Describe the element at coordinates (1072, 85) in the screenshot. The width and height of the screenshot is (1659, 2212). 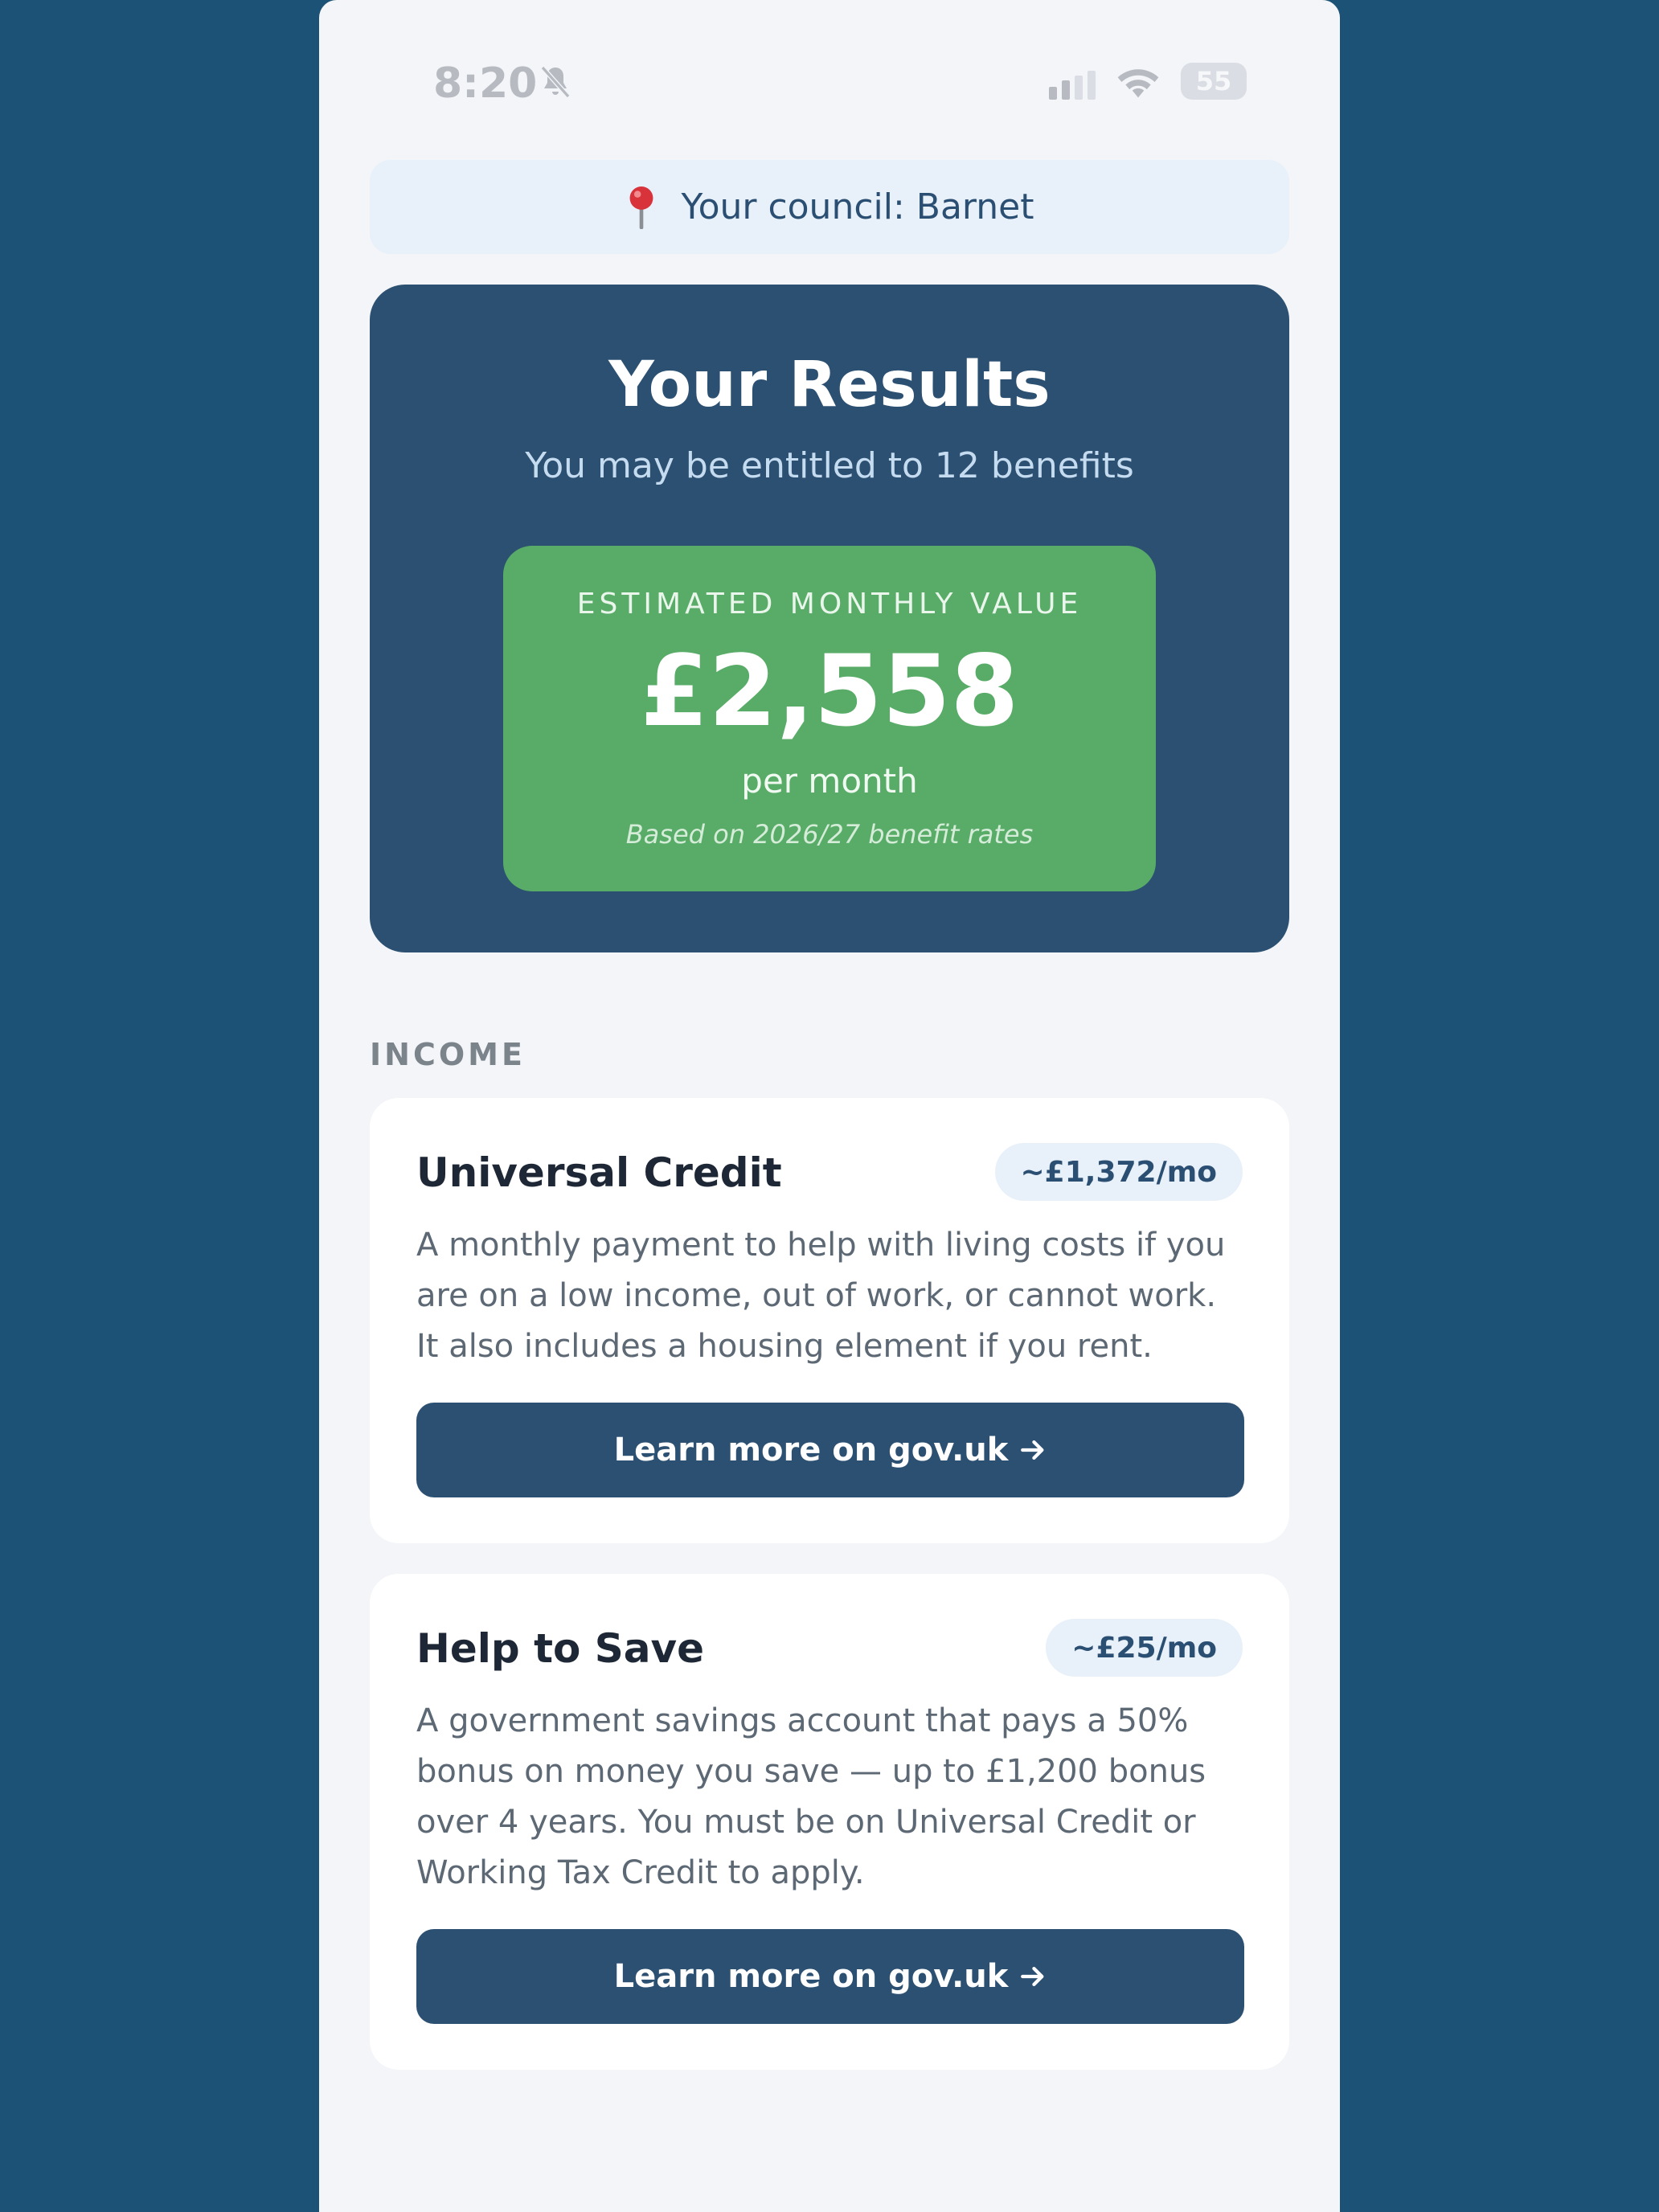
I see `signal-icon` at that location.